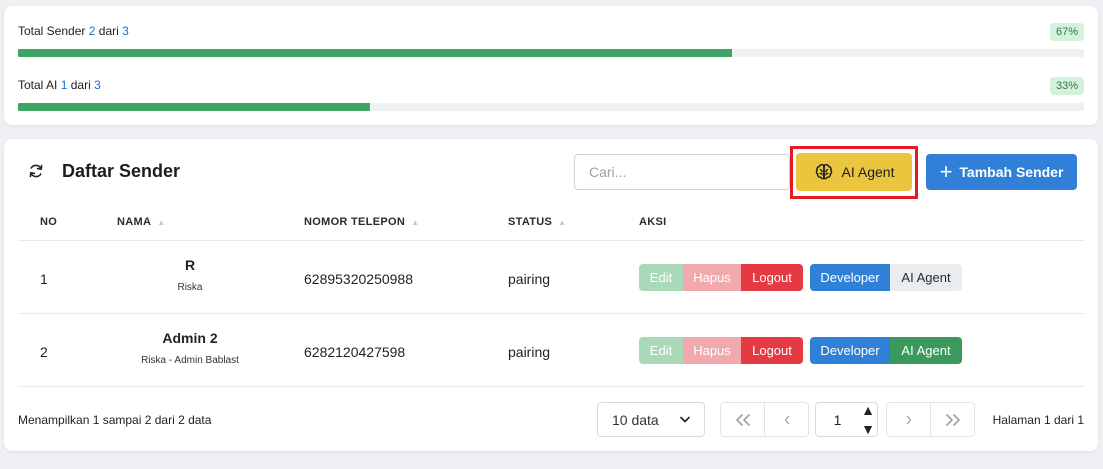 Image resolution: width=1103 pixels, height=469 pixels. What do you see at coordinates (355, 352) in the screenshot?
I see `row-phone: 6282120427598` at bounding box center [355, 352].